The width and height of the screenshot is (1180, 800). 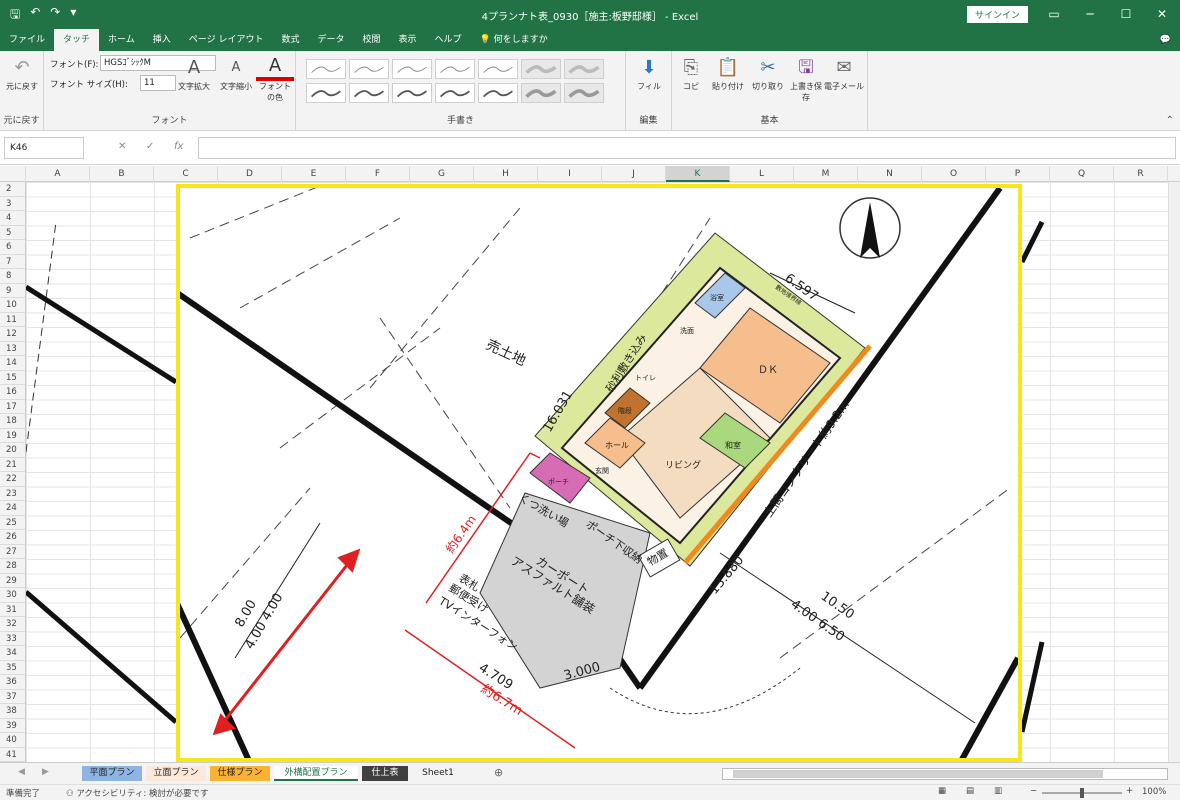 I want to click on signin-button: サインイン, so click(x=997, y=14).